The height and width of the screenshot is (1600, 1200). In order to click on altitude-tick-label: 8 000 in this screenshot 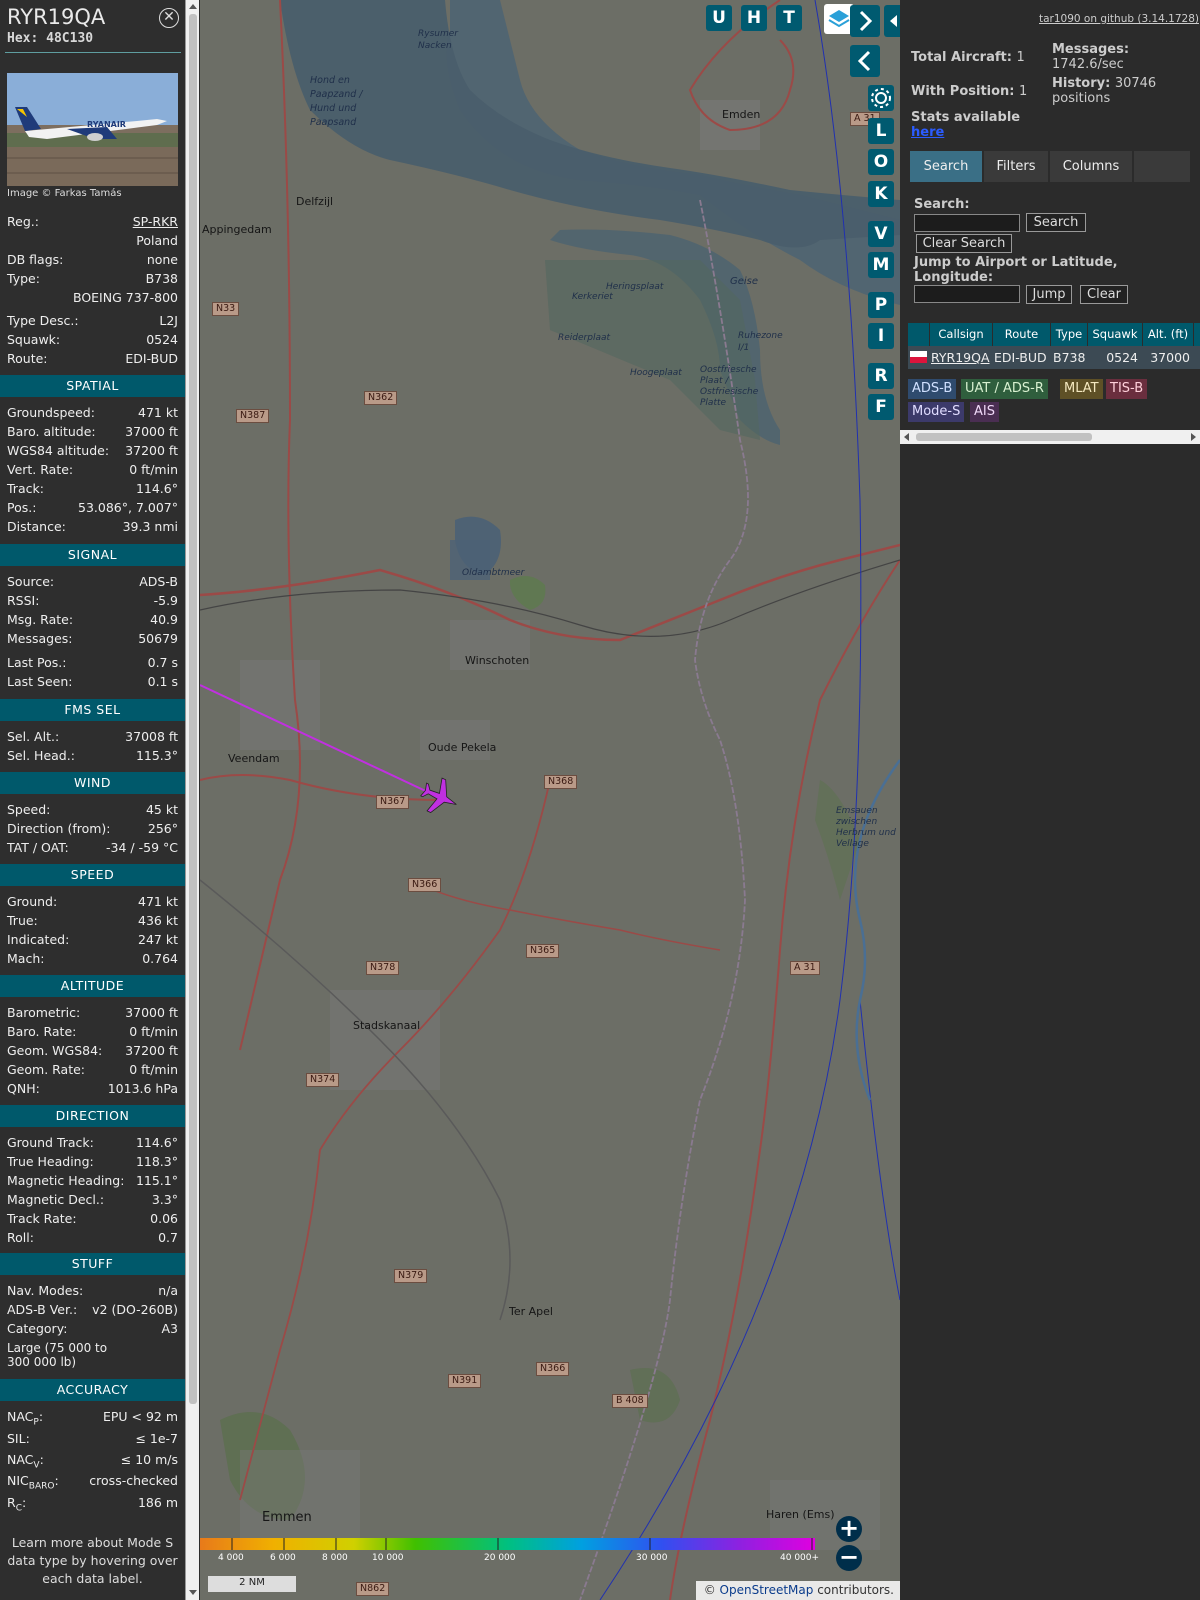, I will do `click(335, 1558)`.